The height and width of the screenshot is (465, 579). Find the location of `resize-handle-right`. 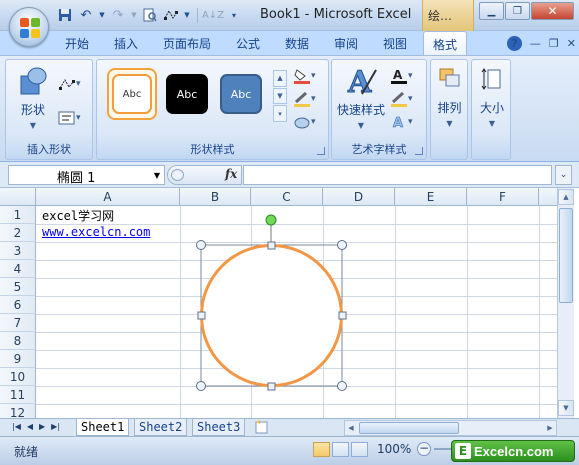

resize-handle-right is located at coordinates (342, 315).